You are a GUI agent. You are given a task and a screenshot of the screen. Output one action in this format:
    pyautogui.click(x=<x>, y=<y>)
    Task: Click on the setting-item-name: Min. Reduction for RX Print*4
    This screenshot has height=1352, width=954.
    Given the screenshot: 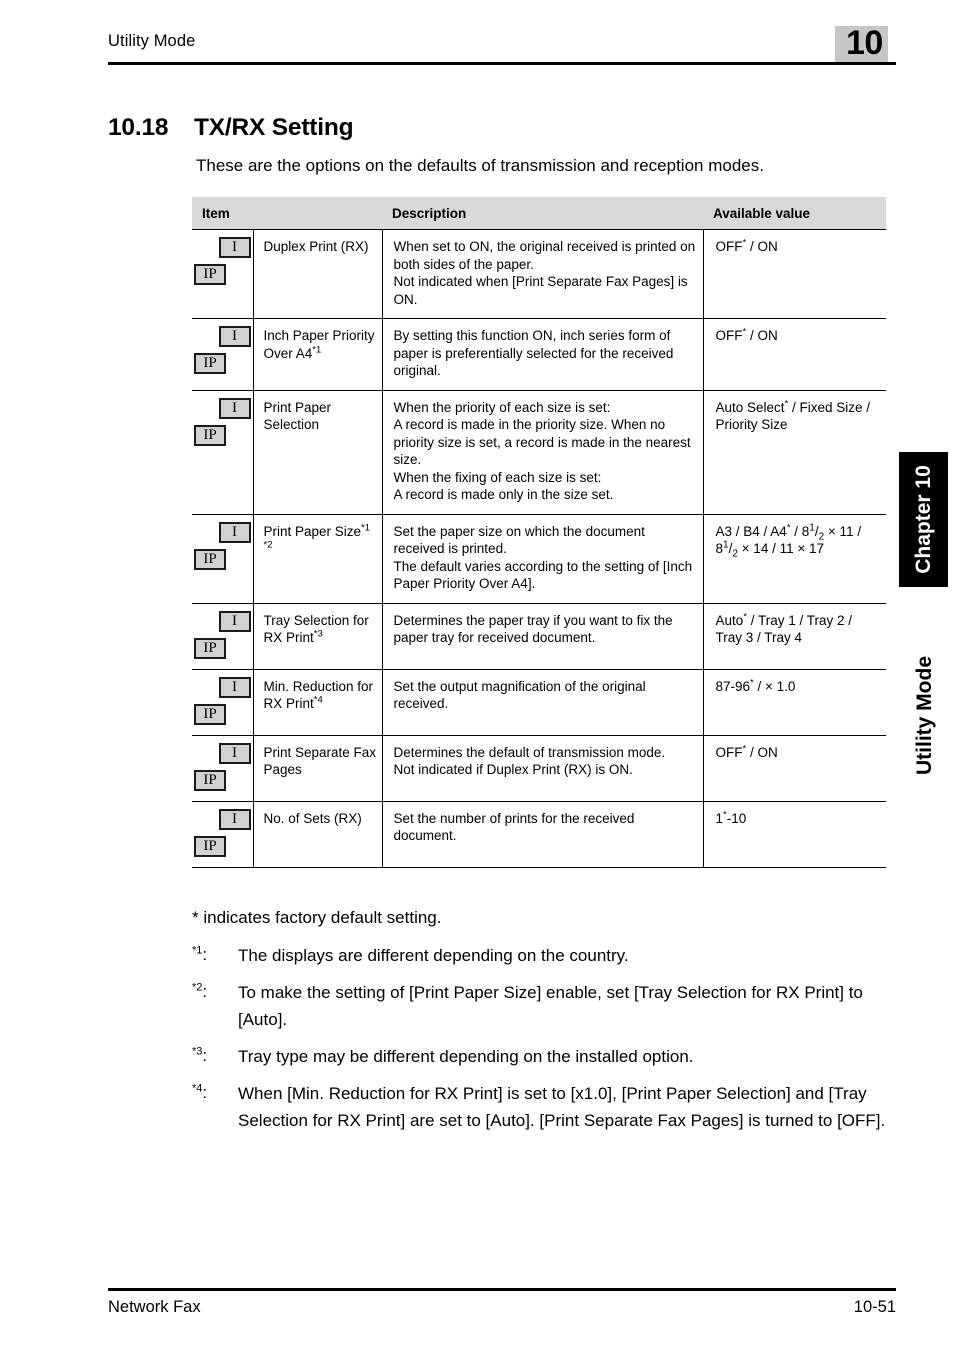 What is the action you would take?
    pyautogui.click(x=318, y=702)
    